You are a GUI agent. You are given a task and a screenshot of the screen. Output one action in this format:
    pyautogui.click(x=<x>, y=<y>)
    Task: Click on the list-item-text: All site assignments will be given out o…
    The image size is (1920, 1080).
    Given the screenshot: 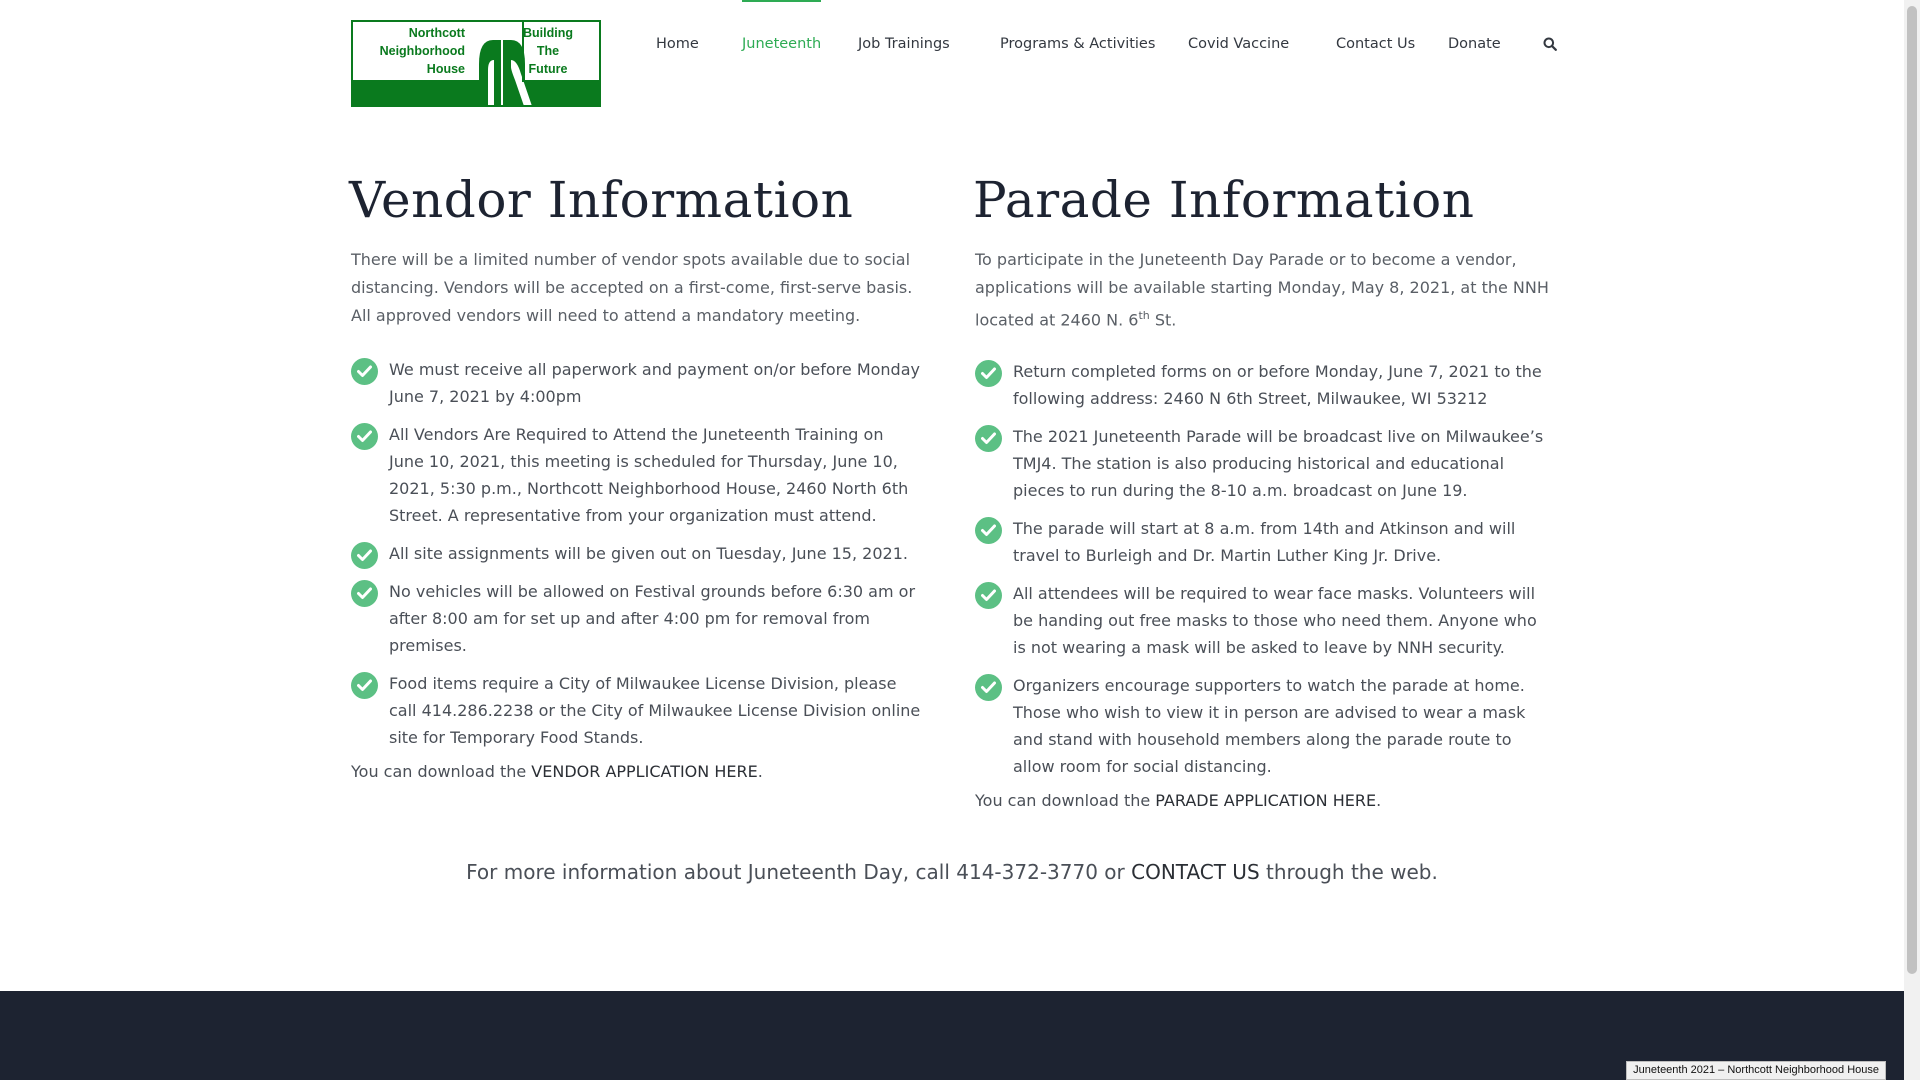 What is the action you would take?
    pyautogui.click(x=648, y=553)
    